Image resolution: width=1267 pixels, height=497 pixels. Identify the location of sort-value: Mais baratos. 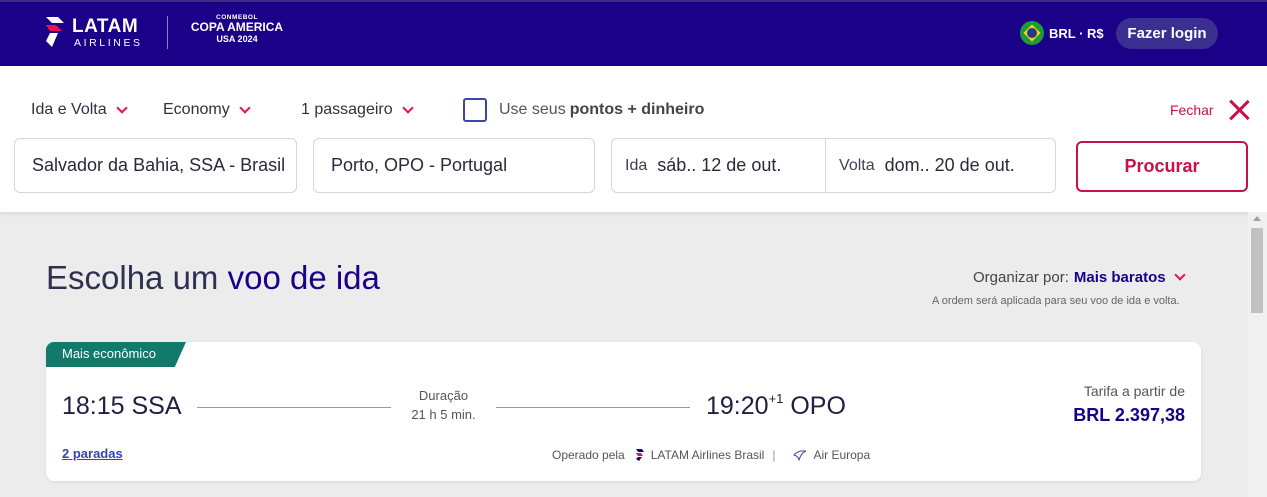
(1119, 277).